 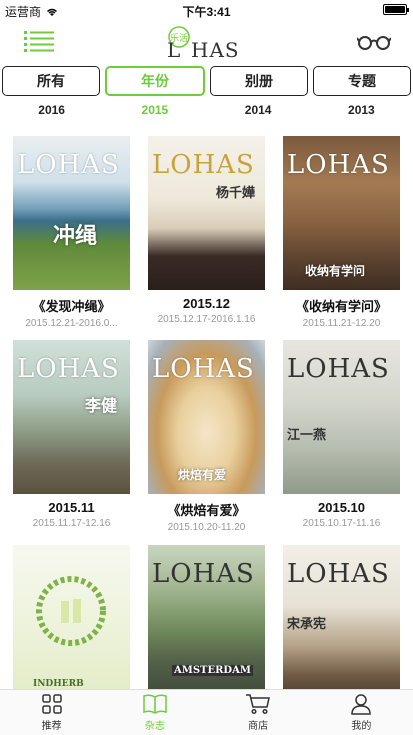 I want to click on magazine-title: 2015.11, so click(x=71, y=507).